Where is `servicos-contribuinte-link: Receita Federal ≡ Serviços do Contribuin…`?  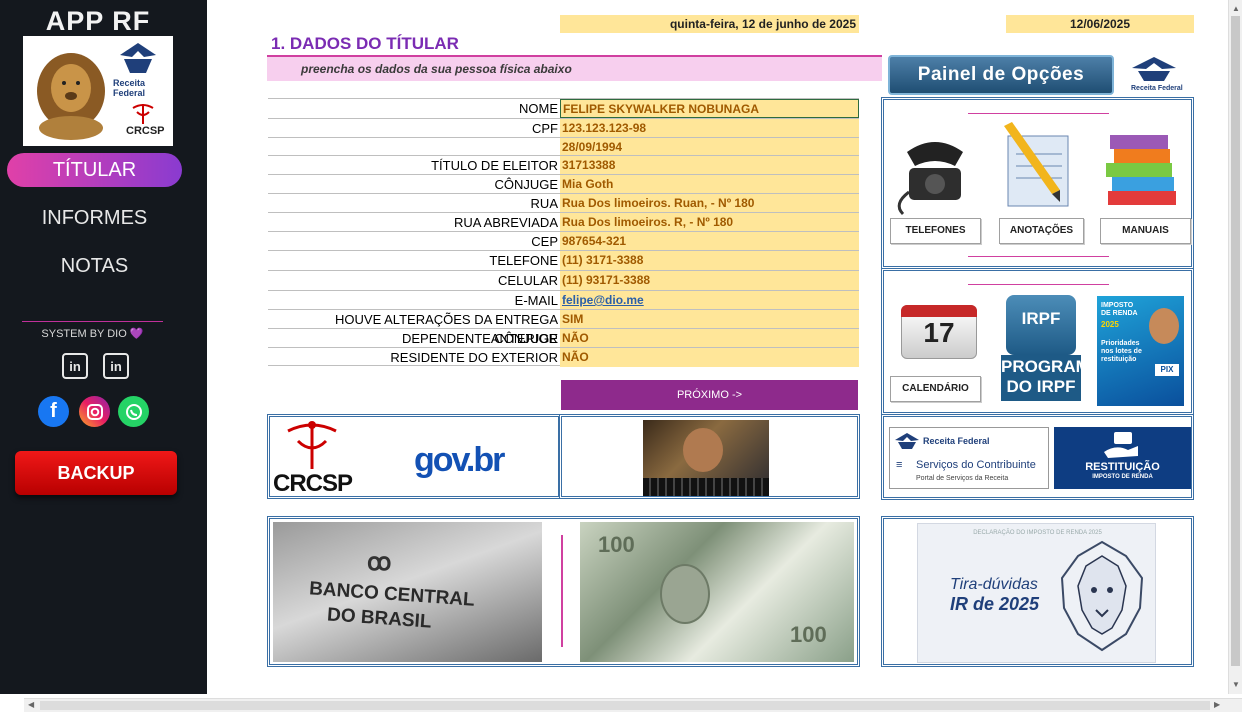
servicos-contribuinte-link: Receita Federal ≡ Serviços do Contribuin… is located at coordinates (969, 458).